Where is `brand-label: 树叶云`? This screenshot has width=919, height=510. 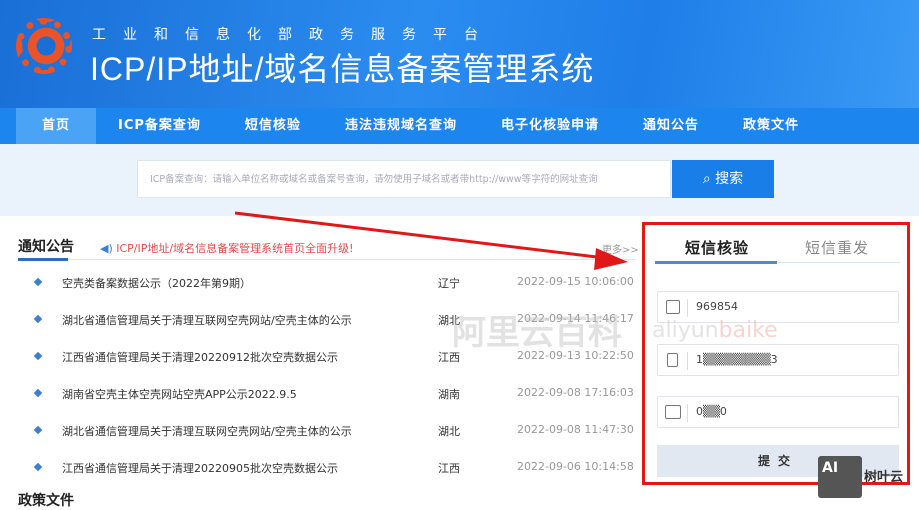 brand-label: 树叶云 is located at coordinates (884, 477).